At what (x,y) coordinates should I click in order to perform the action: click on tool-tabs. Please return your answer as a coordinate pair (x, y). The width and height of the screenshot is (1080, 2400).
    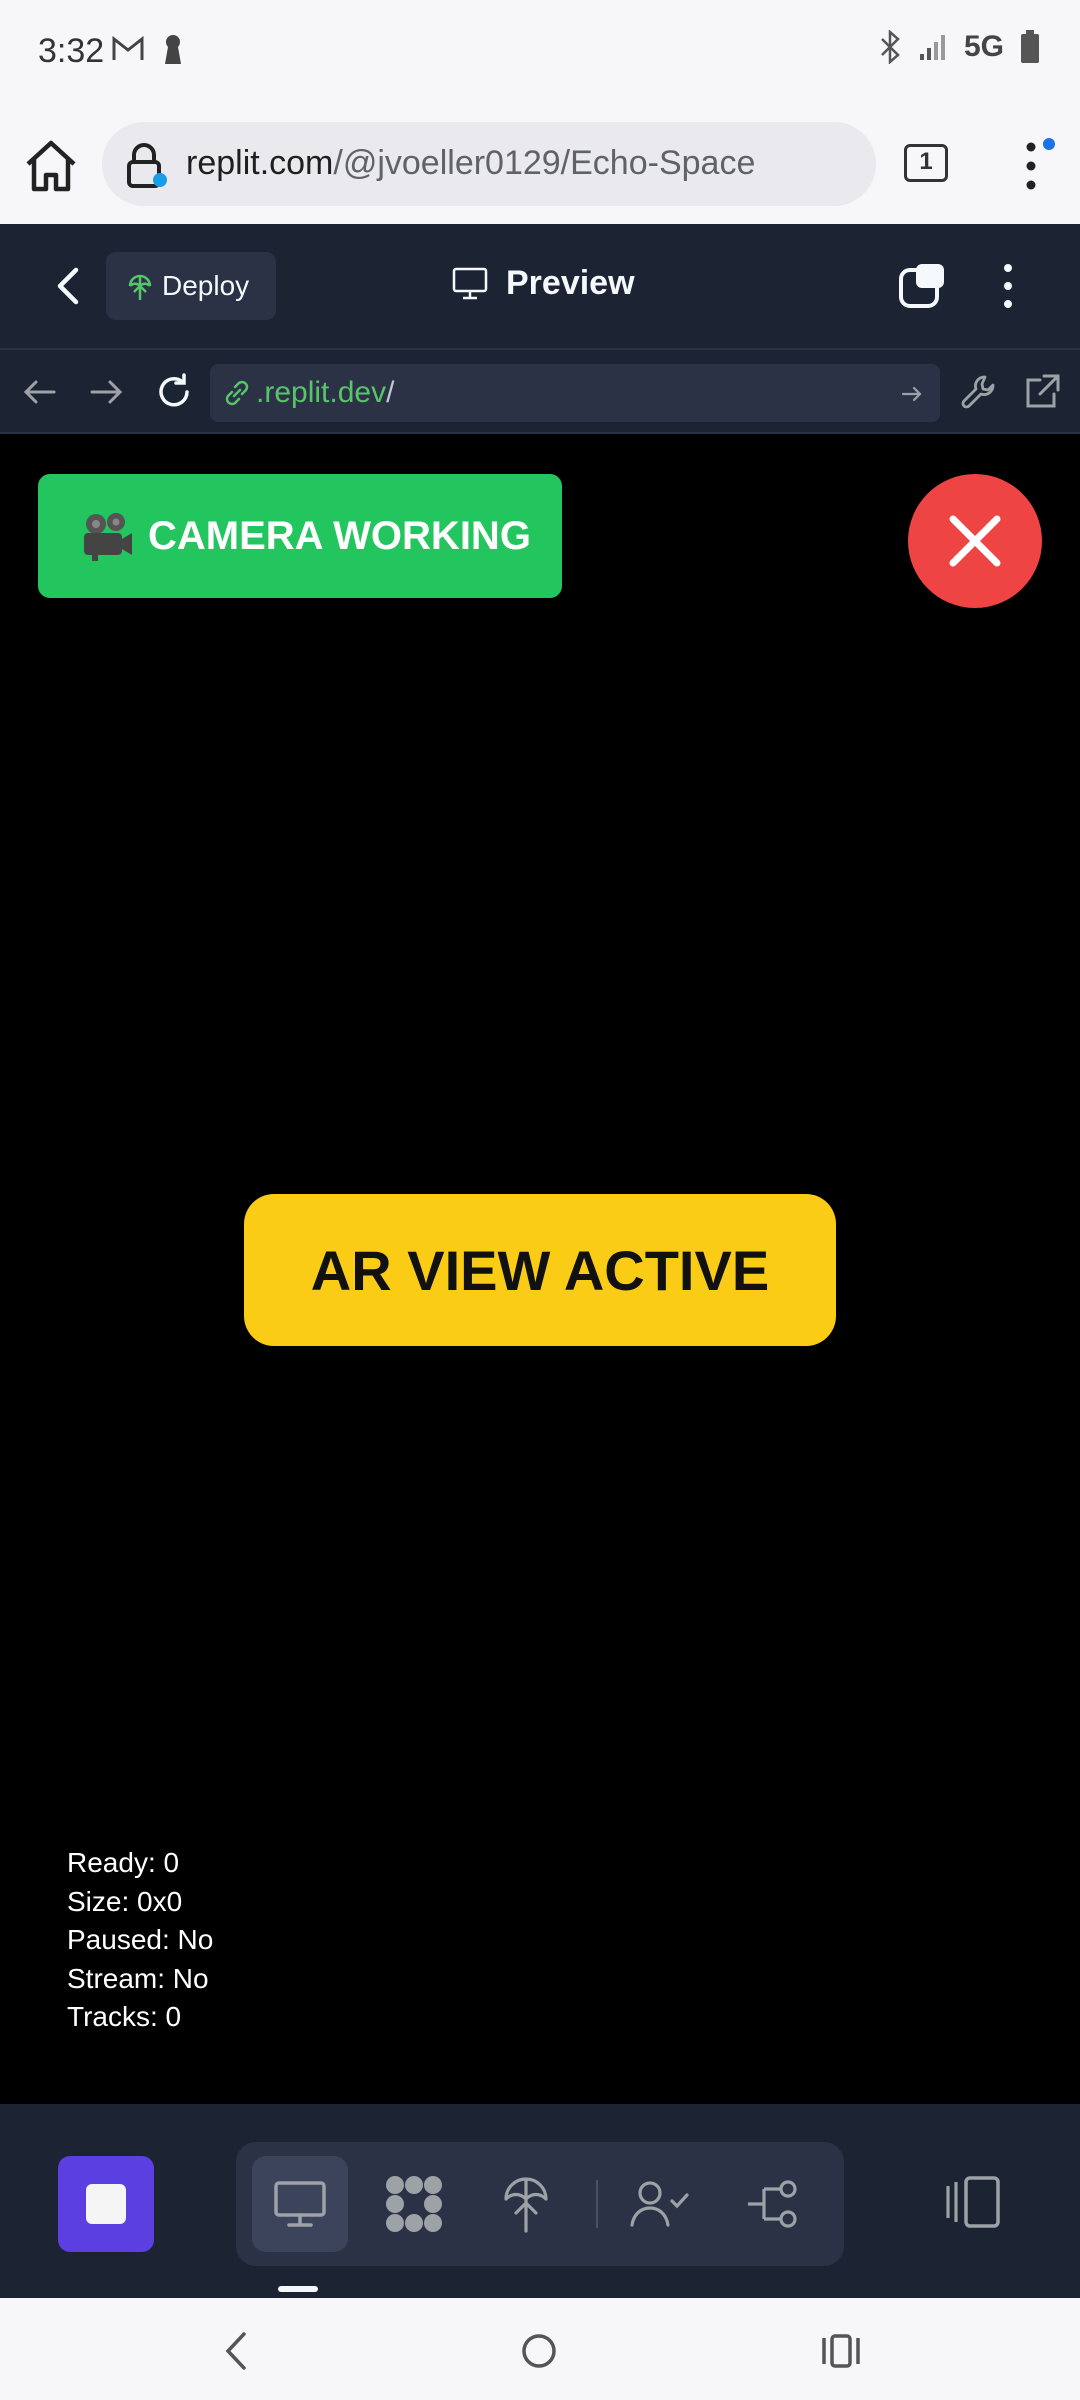
    Looking at the image, I should click on (540, 2204).